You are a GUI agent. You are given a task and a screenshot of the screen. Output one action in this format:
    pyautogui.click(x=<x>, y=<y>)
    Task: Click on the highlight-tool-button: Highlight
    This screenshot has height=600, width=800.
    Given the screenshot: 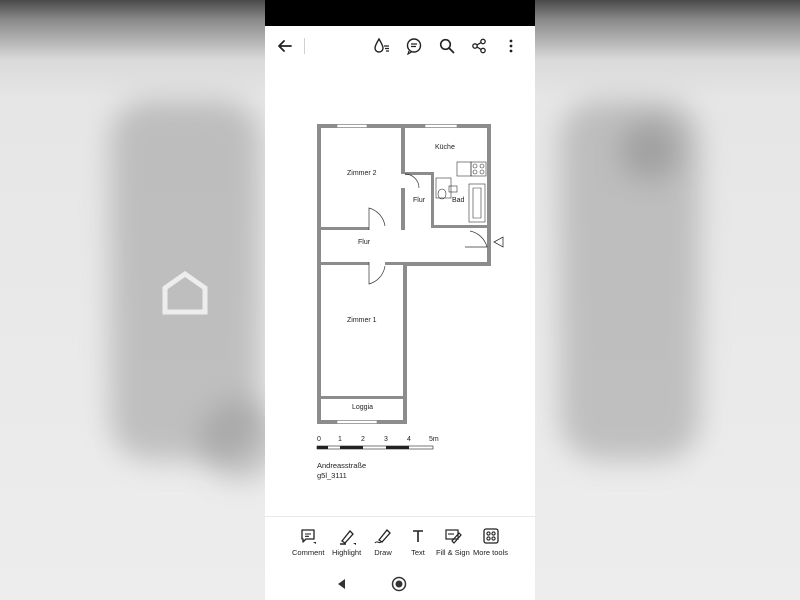 What is the action you would take?
    pyautogui.click(x=346, y=542)
    